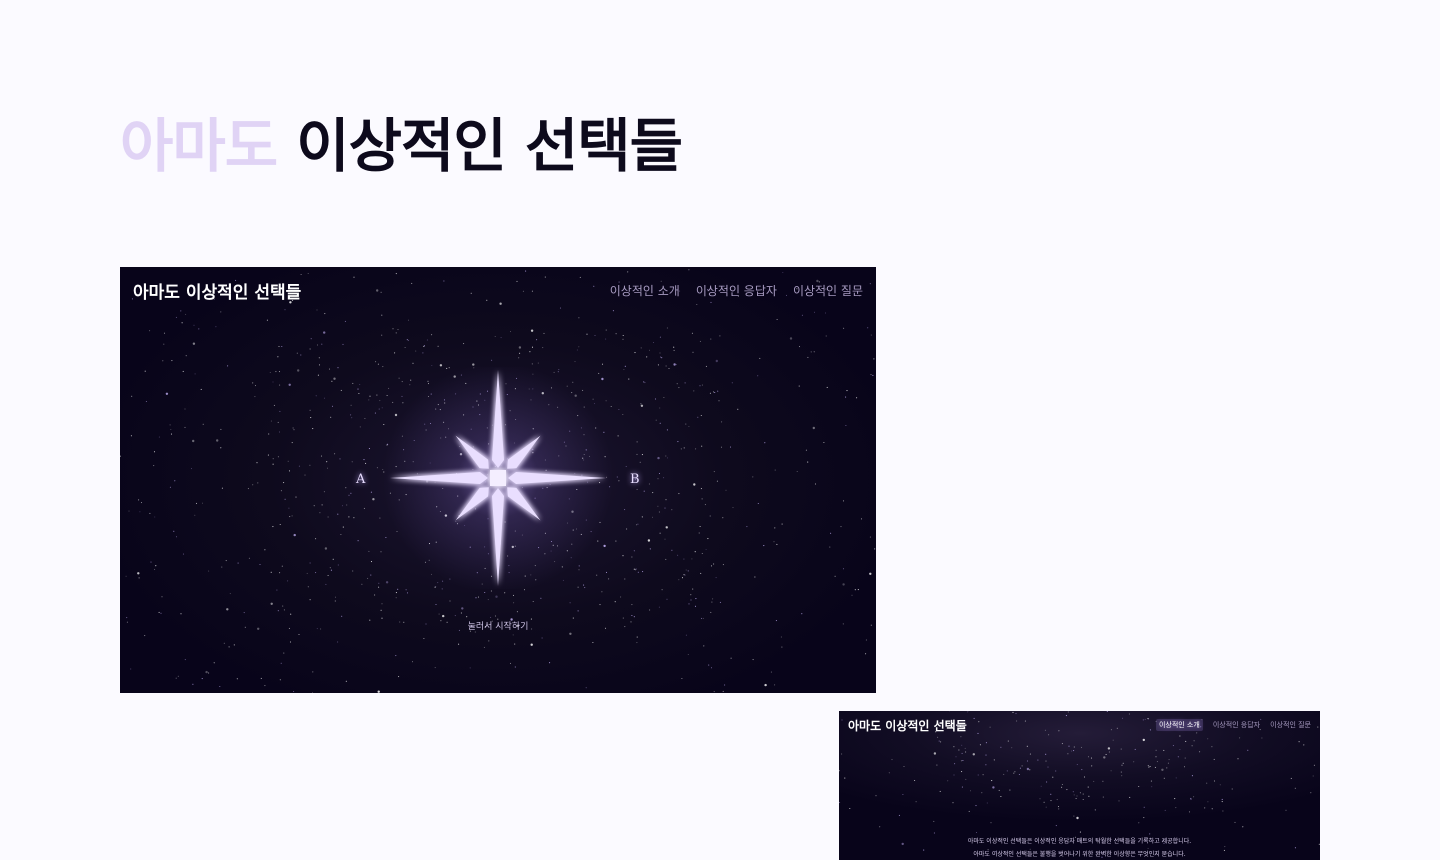 The width and height of the screenshot is (1440, 860). What do you see at coordinates (199, 146) in the screenshot?
I see `page-title-accent: 아마도` at bounding box center [199, 146].